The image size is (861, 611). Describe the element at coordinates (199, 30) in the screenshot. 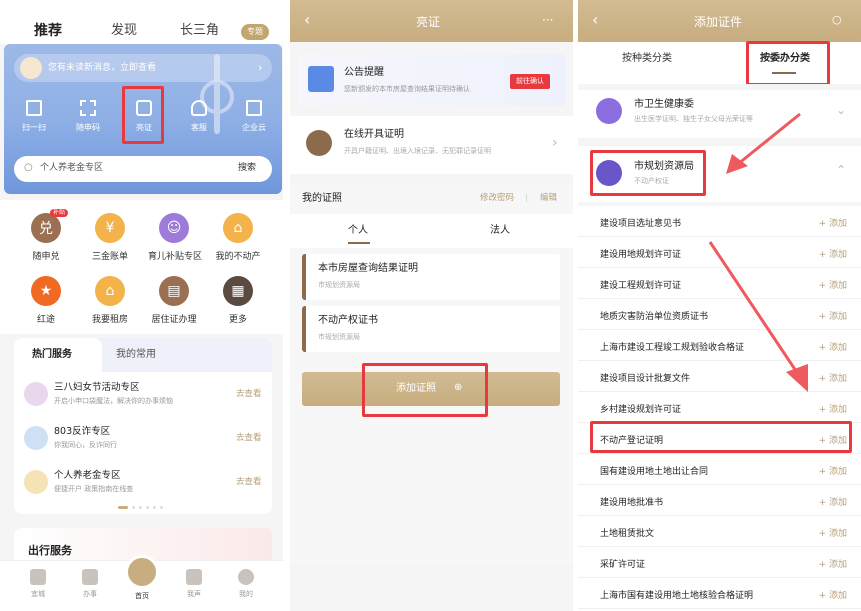

I see `tab-yangtze: 长三角` at that location.